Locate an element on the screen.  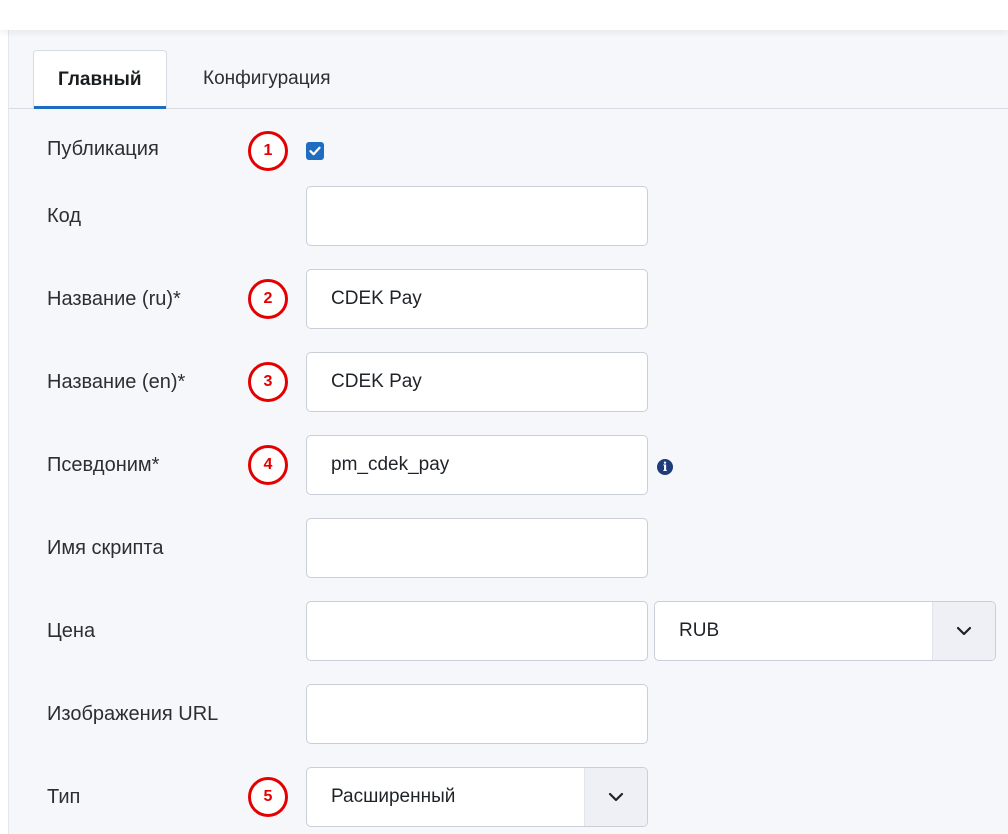
row-price: Цена RUB is located at coordinates (508, 631).